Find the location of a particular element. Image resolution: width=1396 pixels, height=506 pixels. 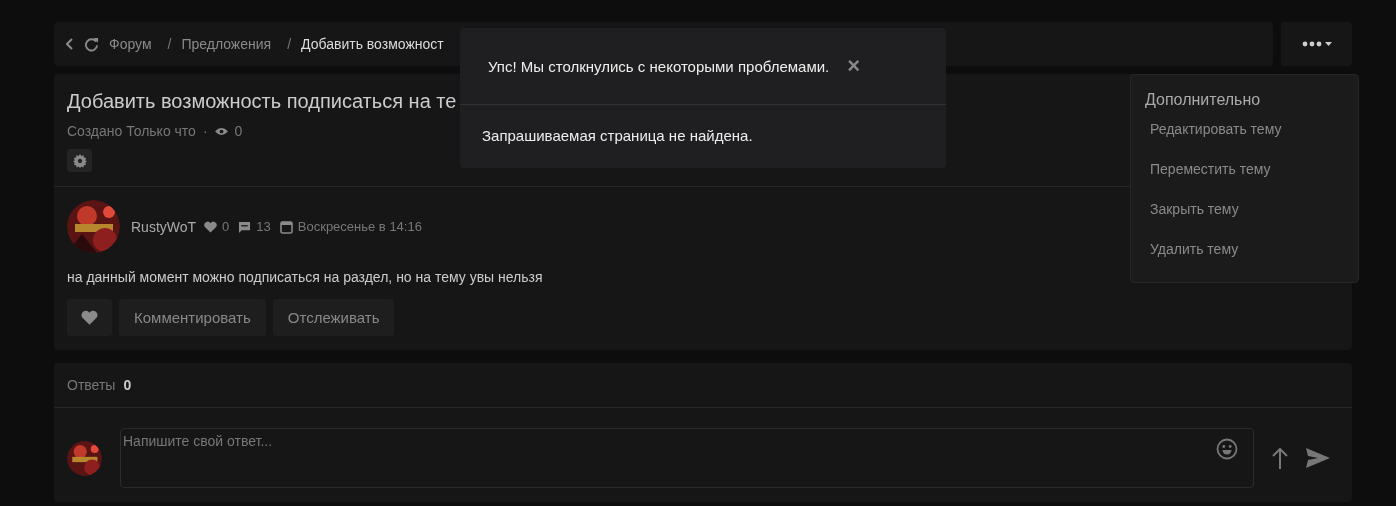

eye-icon is located at coordinates (221, 131).